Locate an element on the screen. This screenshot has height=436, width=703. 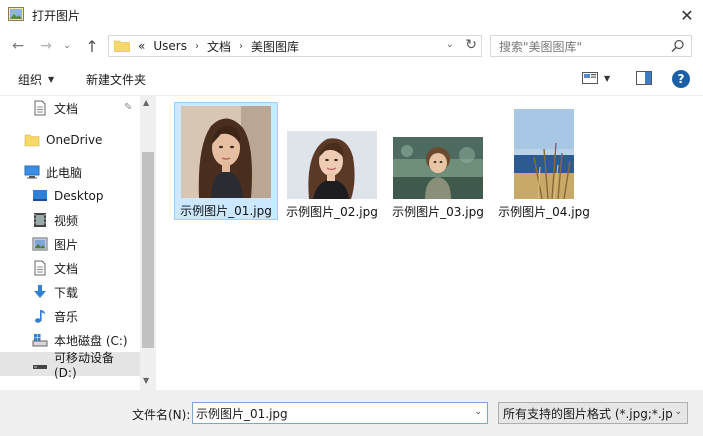
close-icon: ✕ is located at coordinates (687, 15).